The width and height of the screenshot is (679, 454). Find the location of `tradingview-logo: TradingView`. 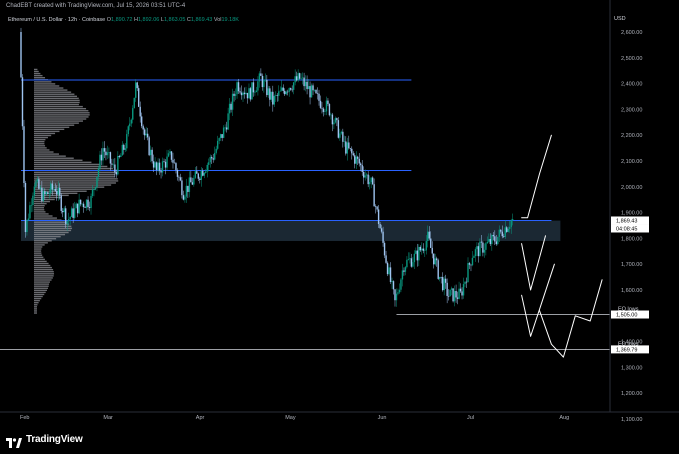

tradingview-logo: TradingView is located at coordinates (44, 441).